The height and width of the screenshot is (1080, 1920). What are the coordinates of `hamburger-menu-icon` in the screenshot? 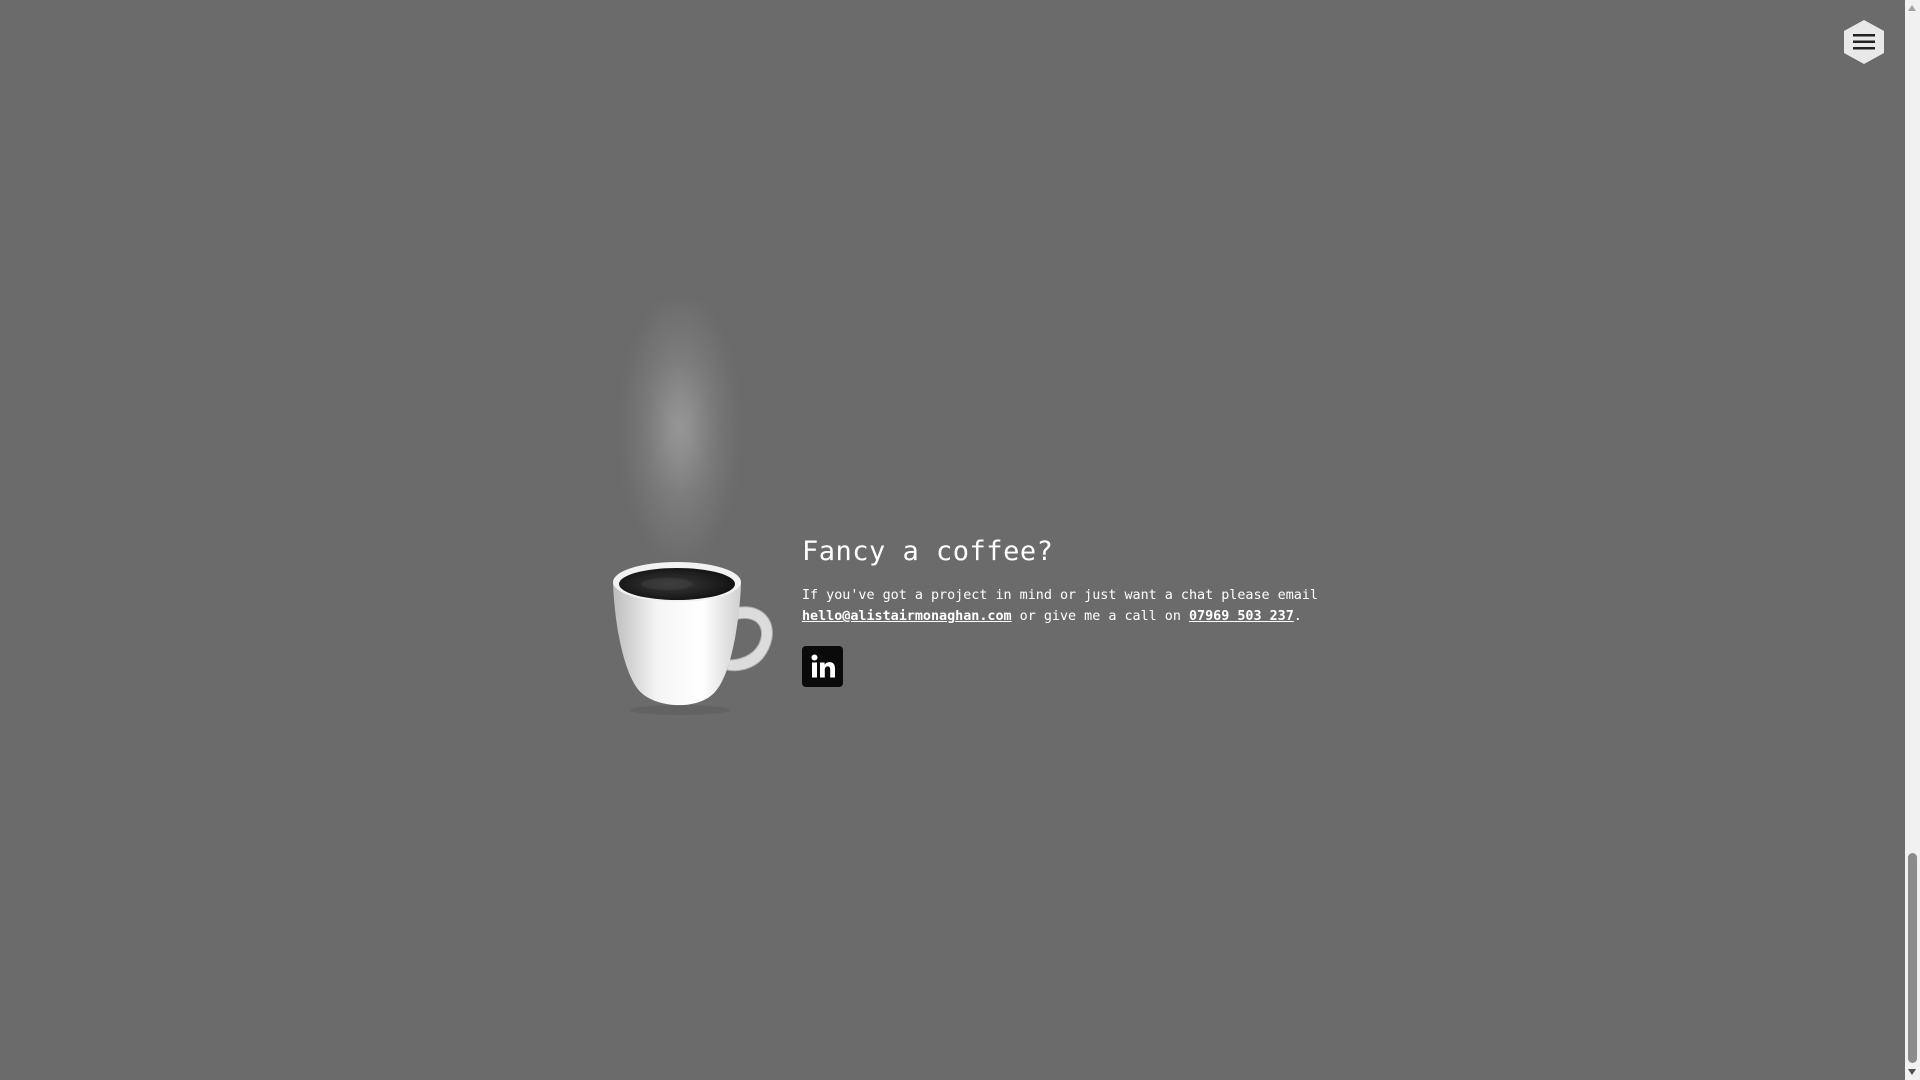 It's located at (1864, 42).